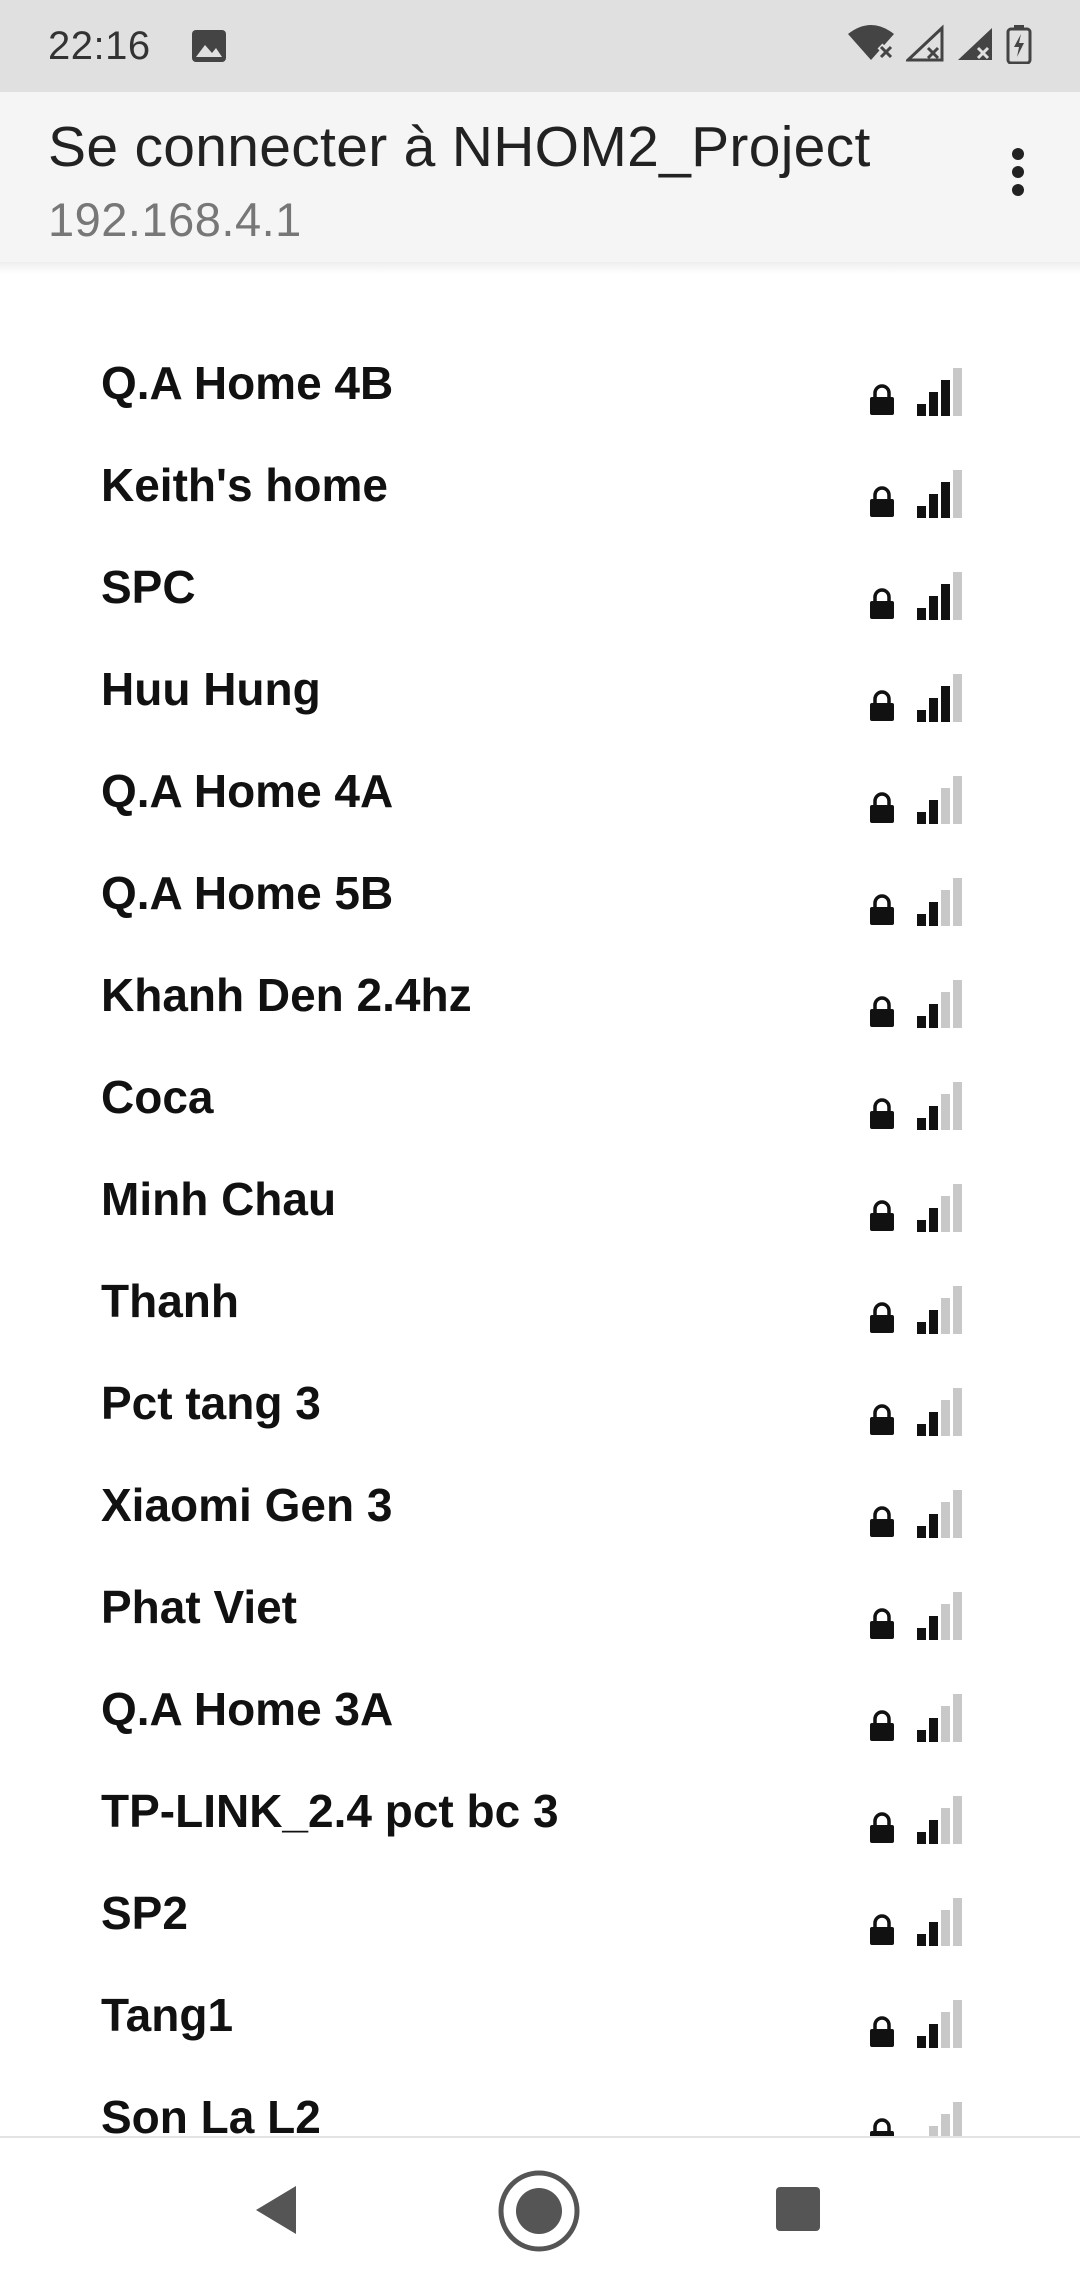 This screenshot has height=2280, width=1080. What do you see at coordinates (798, 2209) in the screenshot?
I see `recents-icon` at bounding box center [798, 2209].